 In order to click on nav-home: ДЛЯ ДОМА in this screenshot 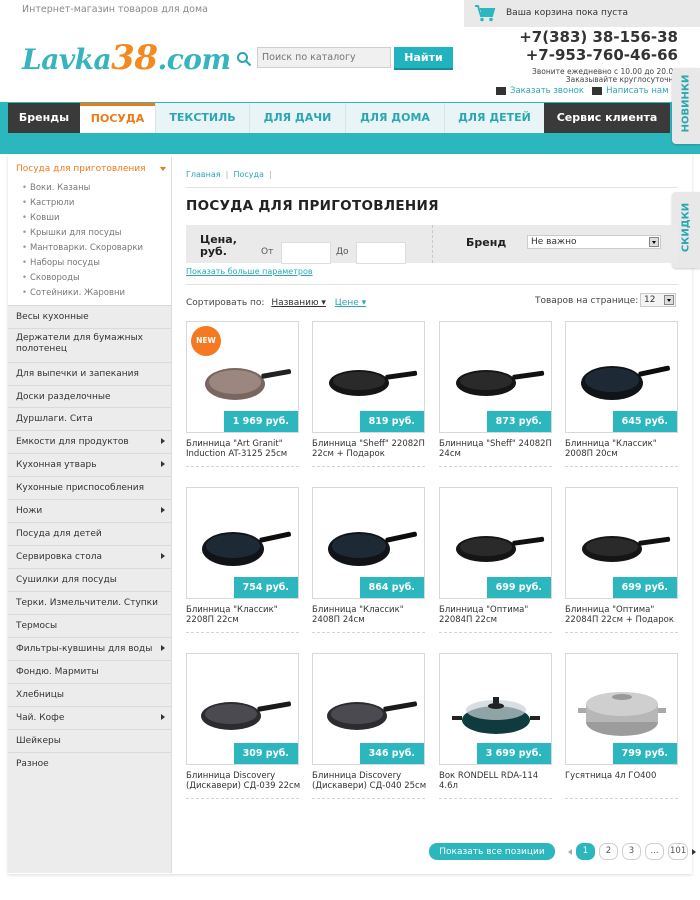, I will do `click(394, 118)`.